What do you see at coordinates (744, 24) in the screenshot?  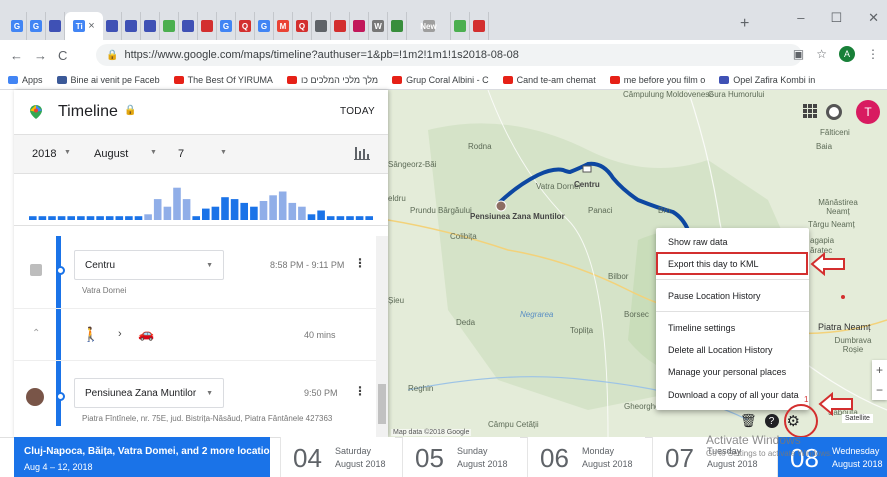 I see `new-tab-button: +` at bounding box center [744, 24].